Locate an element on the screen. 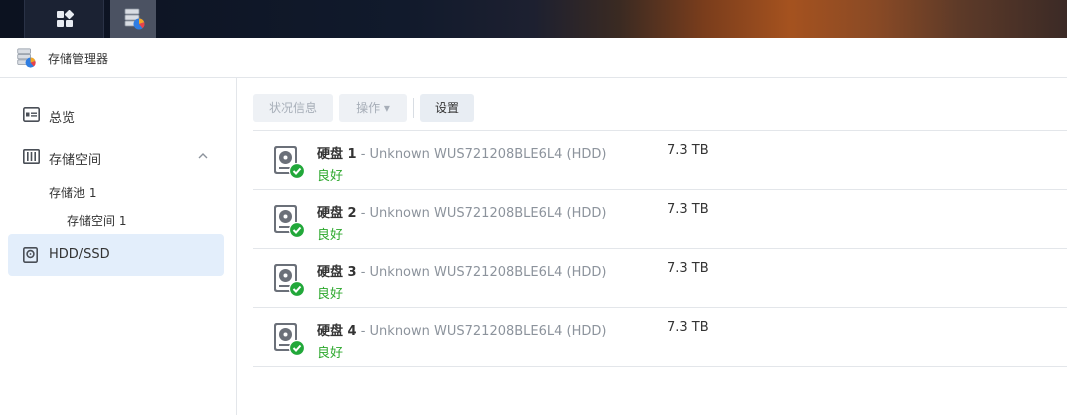 The image size is (1067, 415). disk-name: 硬盘 3 is located at coordinates (337, 272).